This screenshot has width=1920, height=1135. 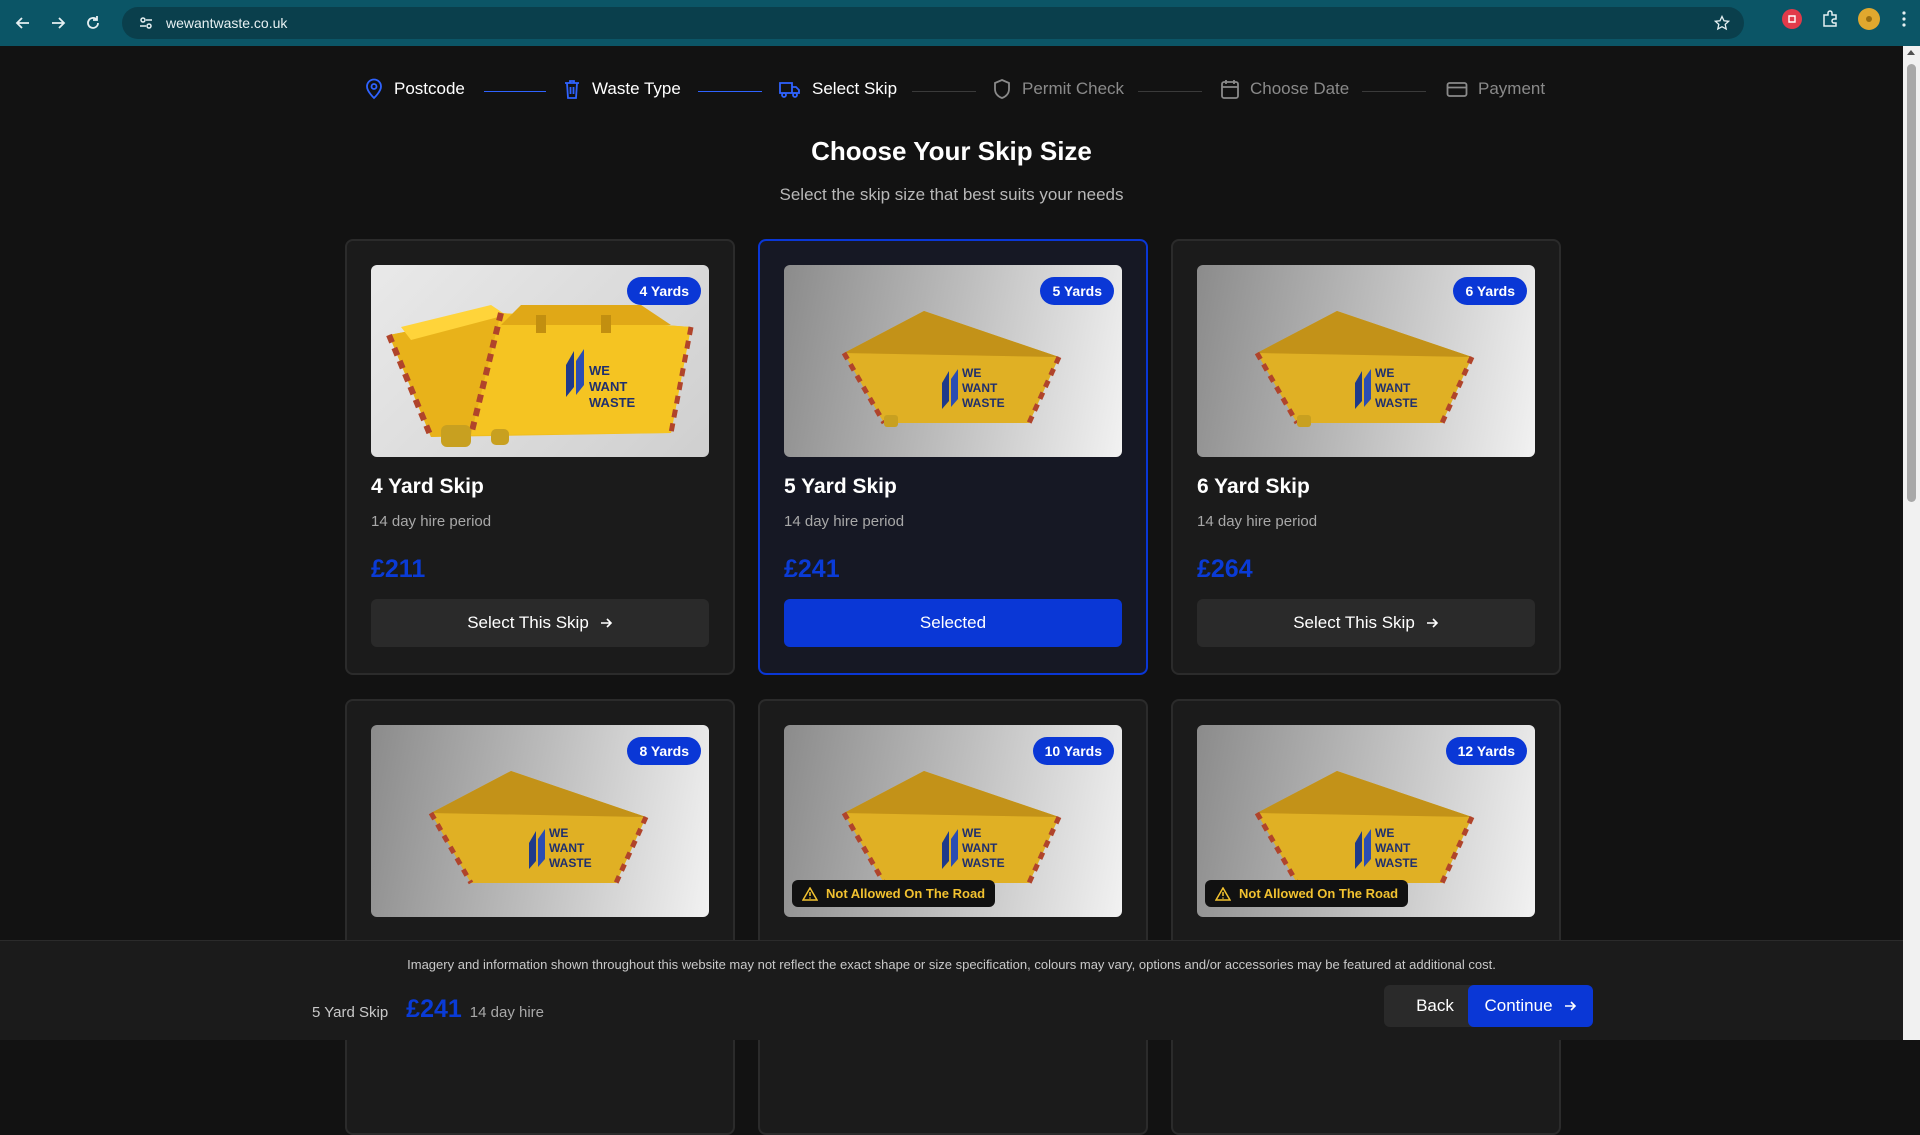 What do you see at coordinates (350, 1012) in the screenshot?
I see `selected-skip-name: 5 Yard Skip` at bounding box center [350, 1012].